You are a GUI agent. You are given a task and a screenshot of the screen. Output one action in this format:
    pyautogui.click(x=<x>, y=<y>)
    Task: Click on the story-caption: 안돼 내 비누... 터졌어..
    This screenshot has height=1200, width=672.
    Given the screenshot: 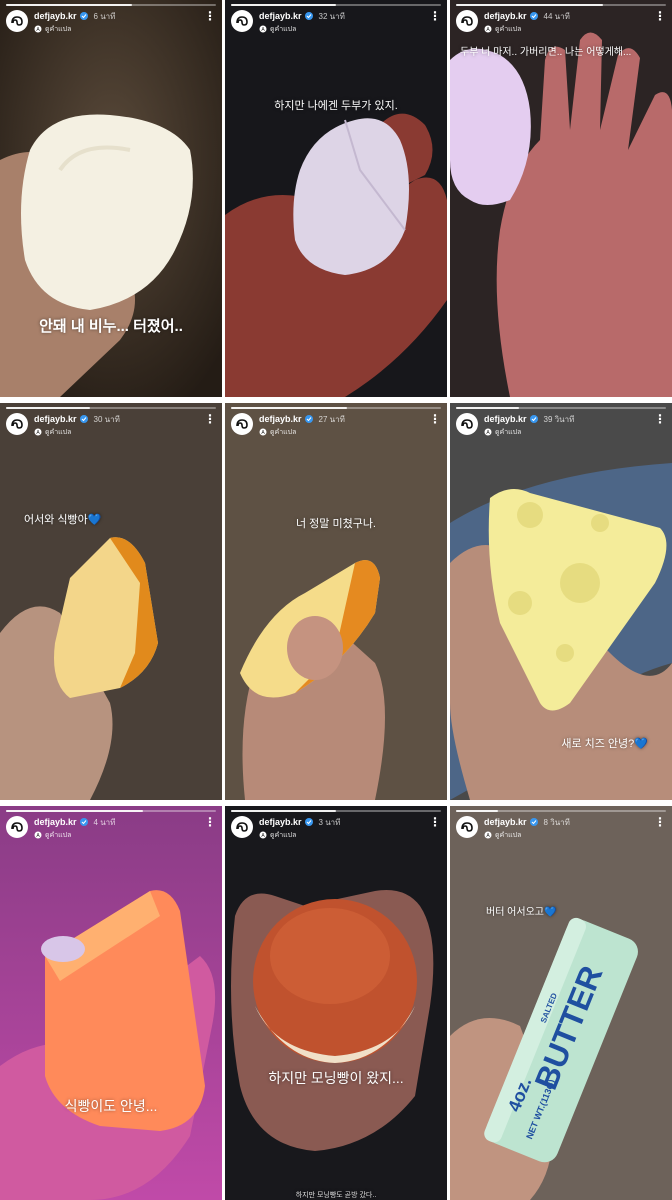 What is the action you would take?
    pyautogui.click(x=111, y=326)
    